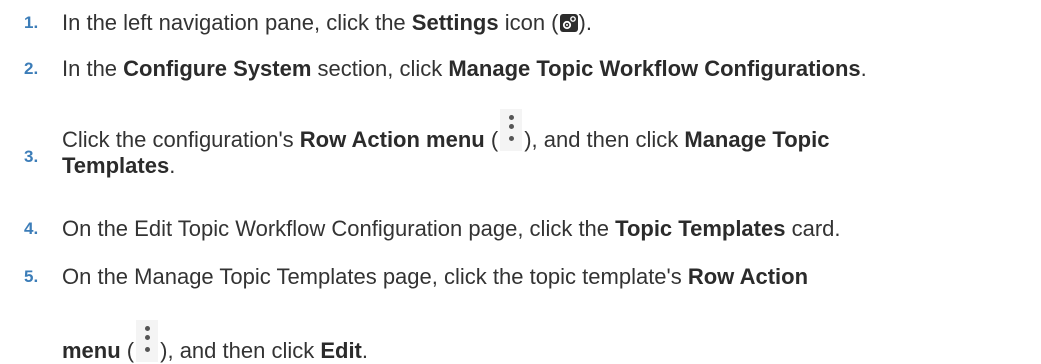 This screenshot has height=364, width=1041. What do you see at coordinates (31, 276) in the screenshot?
I see `step-number: 5.` at bounding box center [31, 276].